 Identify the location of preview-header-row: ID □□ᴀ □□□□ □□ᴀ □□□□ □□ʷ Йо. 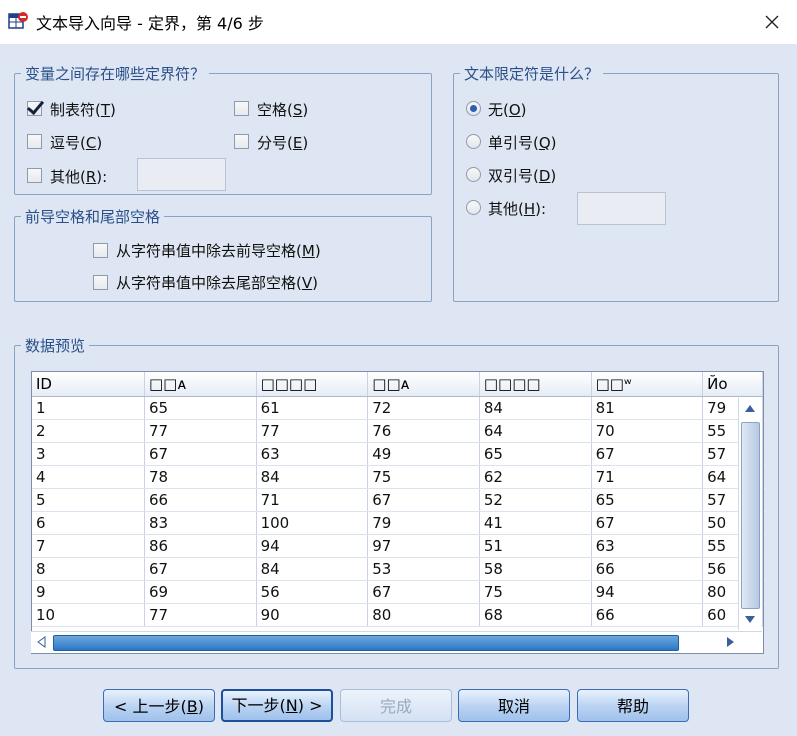
(397, 384).